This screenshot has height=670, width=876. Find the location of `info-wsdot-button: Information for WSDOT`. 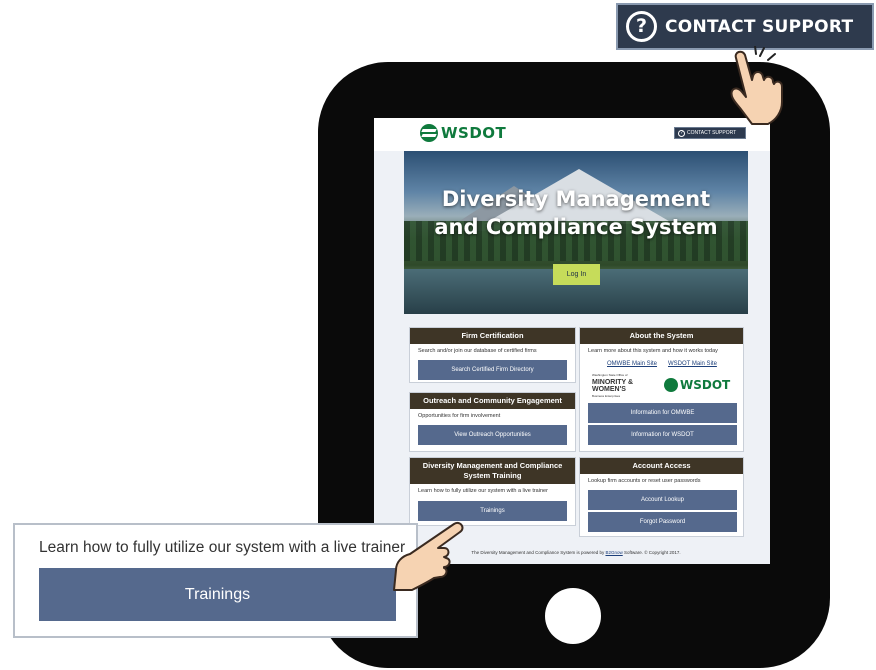

info-wsdot-button: Information for WSDOT is located at coordinates (662, 435).